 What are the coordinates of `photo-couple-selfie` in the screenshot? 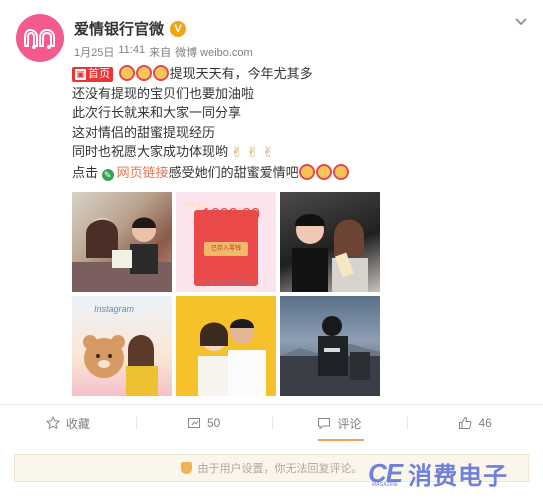 It's located at (330, 242).